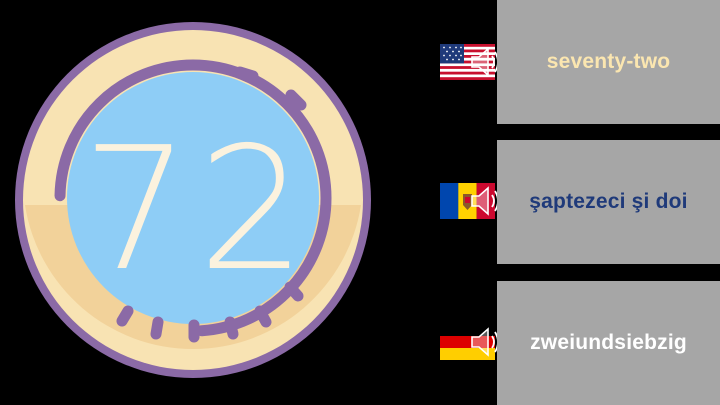 This screenshot has width=720, height=405. I want to click on word-panel: şaptezeci şi doi, so click(608, 202).